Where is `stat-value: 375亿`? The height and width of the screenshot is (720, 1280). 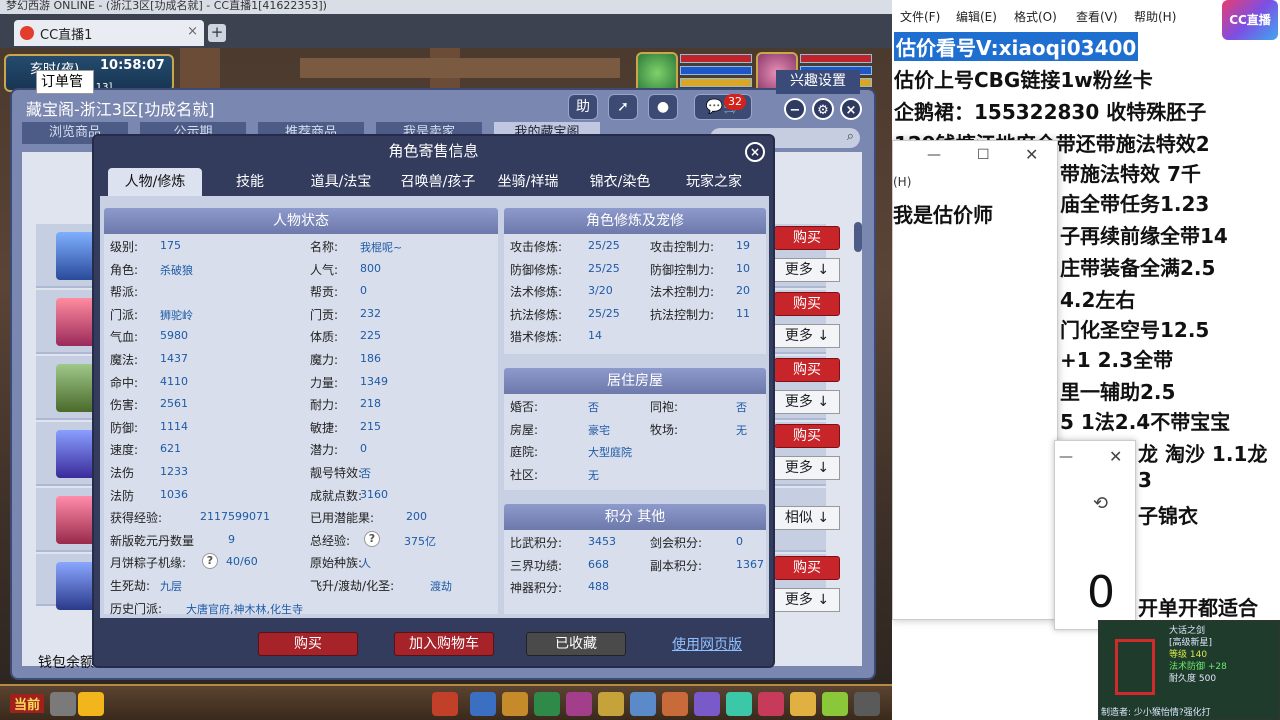 stat-value: 375亿 is located at coordinates (420, 541).